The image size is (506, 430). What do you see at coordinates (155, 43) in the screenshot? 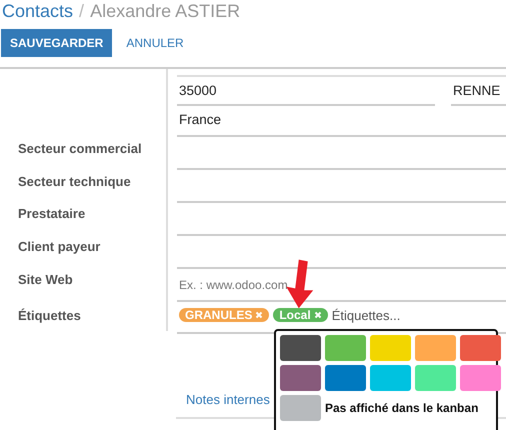
I see `cancel-button: ANNULER` at bounding box center [155, 43].